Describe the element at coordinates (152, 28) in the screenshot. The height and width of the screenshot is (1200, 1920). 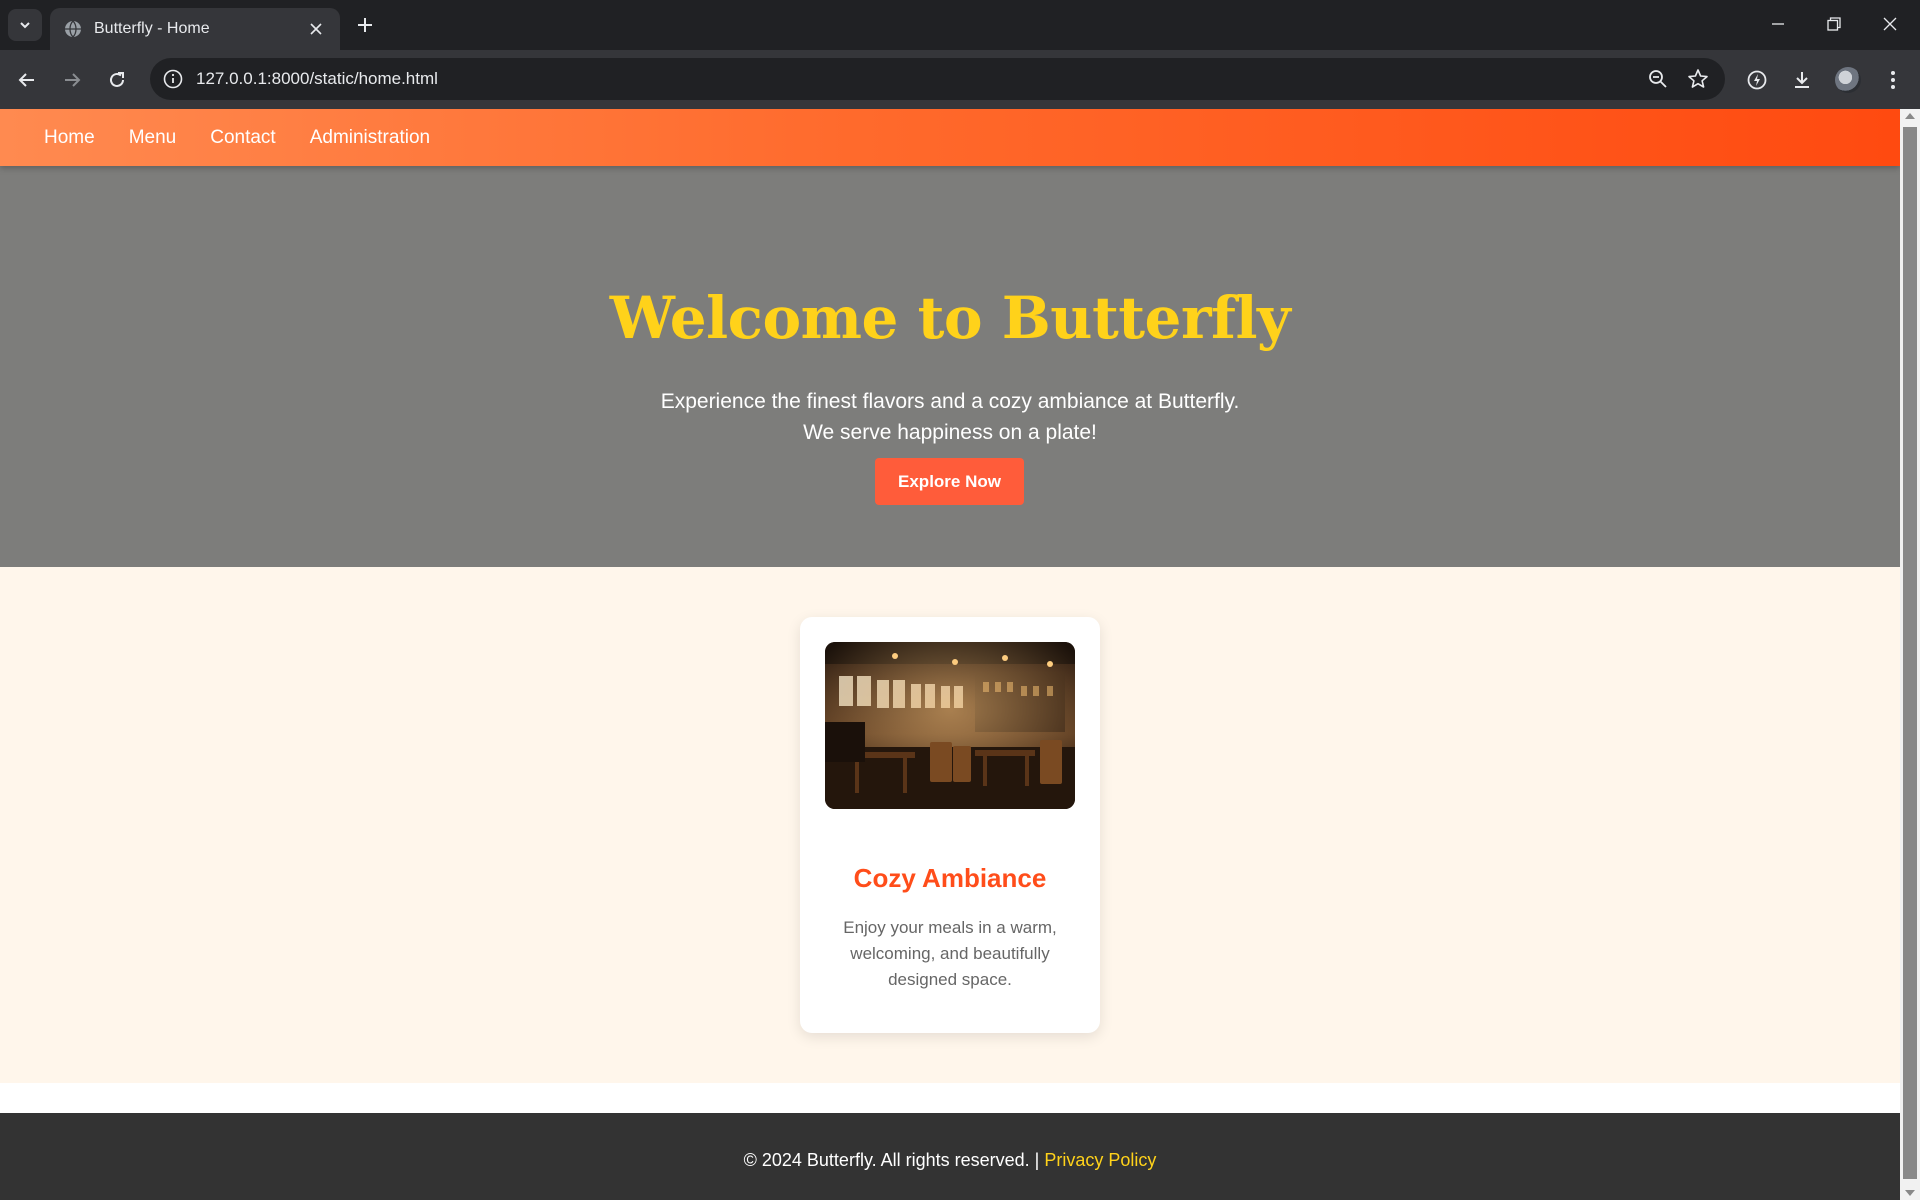
I see `tab-title: Butterfly - Home` at that location.